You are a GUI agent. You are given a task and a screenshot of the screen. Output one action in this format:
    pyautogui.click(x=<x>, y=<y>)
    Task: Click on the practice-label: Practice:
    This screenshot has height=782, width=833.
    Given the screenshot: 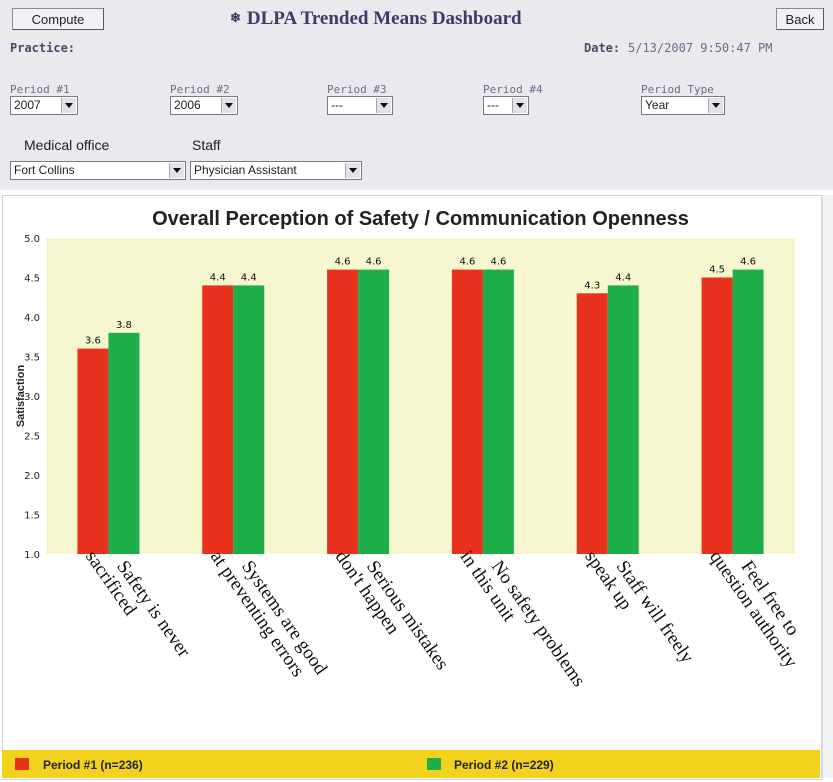 What is the action you would take?
    pyautogui.click(x=43, y=48)
    